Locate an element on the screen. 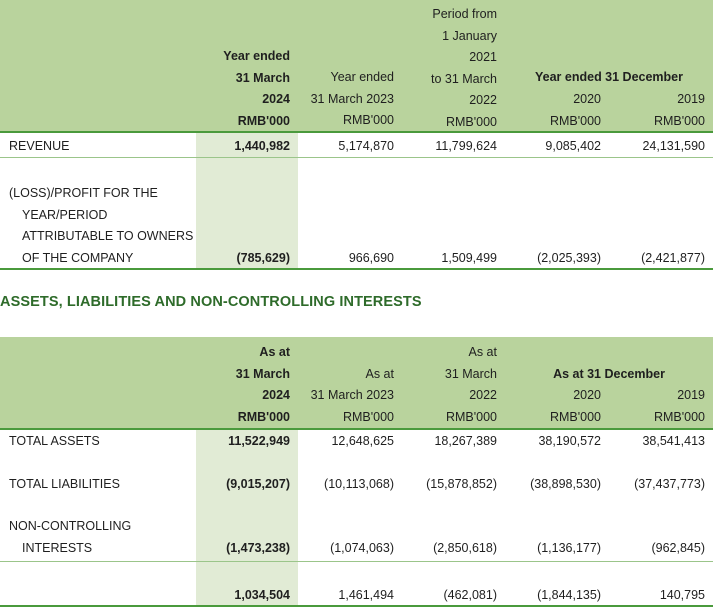 This screenshot has height=608, width=713. value-2023: 12,648,625 is located at coordinates (362, 441).